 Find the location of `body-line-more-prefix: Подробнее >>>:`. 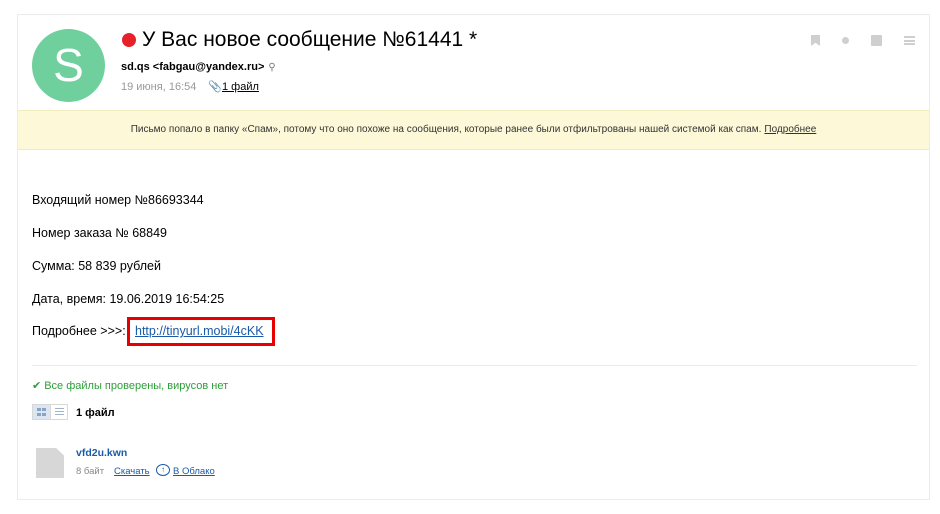

body-line-more-prefix: Подробнее >>>: is located at coordinates (79, 331).